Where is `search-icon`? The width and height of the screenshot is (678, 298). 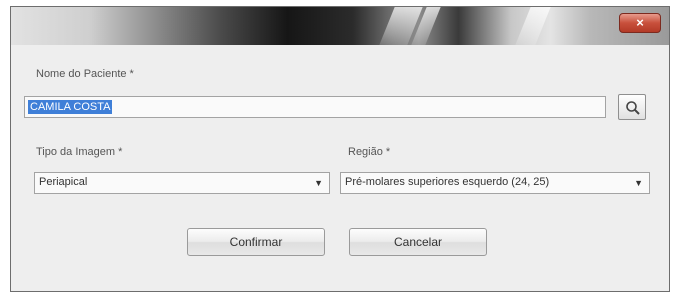
search-icon is located at coordinates (633, 108).